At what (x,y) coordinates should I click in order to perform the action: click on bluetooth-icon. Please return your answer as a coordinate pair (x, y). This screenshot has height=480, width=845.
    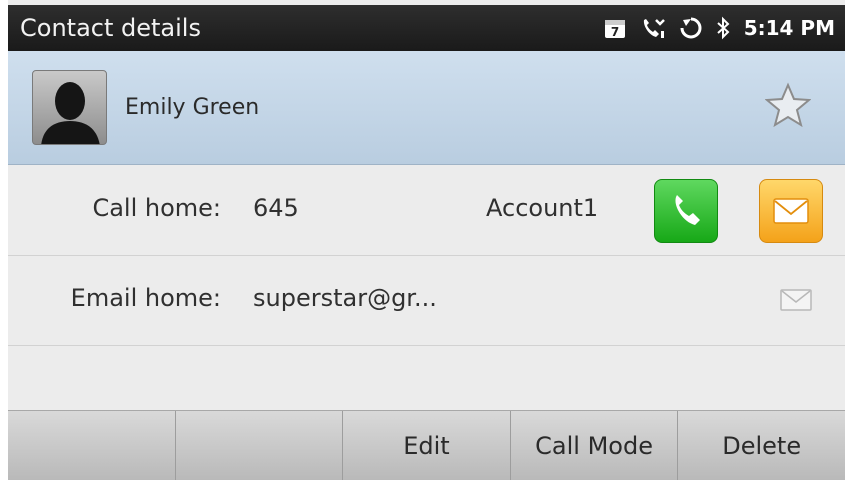
    Looking at the image, I should click on (723, 28).